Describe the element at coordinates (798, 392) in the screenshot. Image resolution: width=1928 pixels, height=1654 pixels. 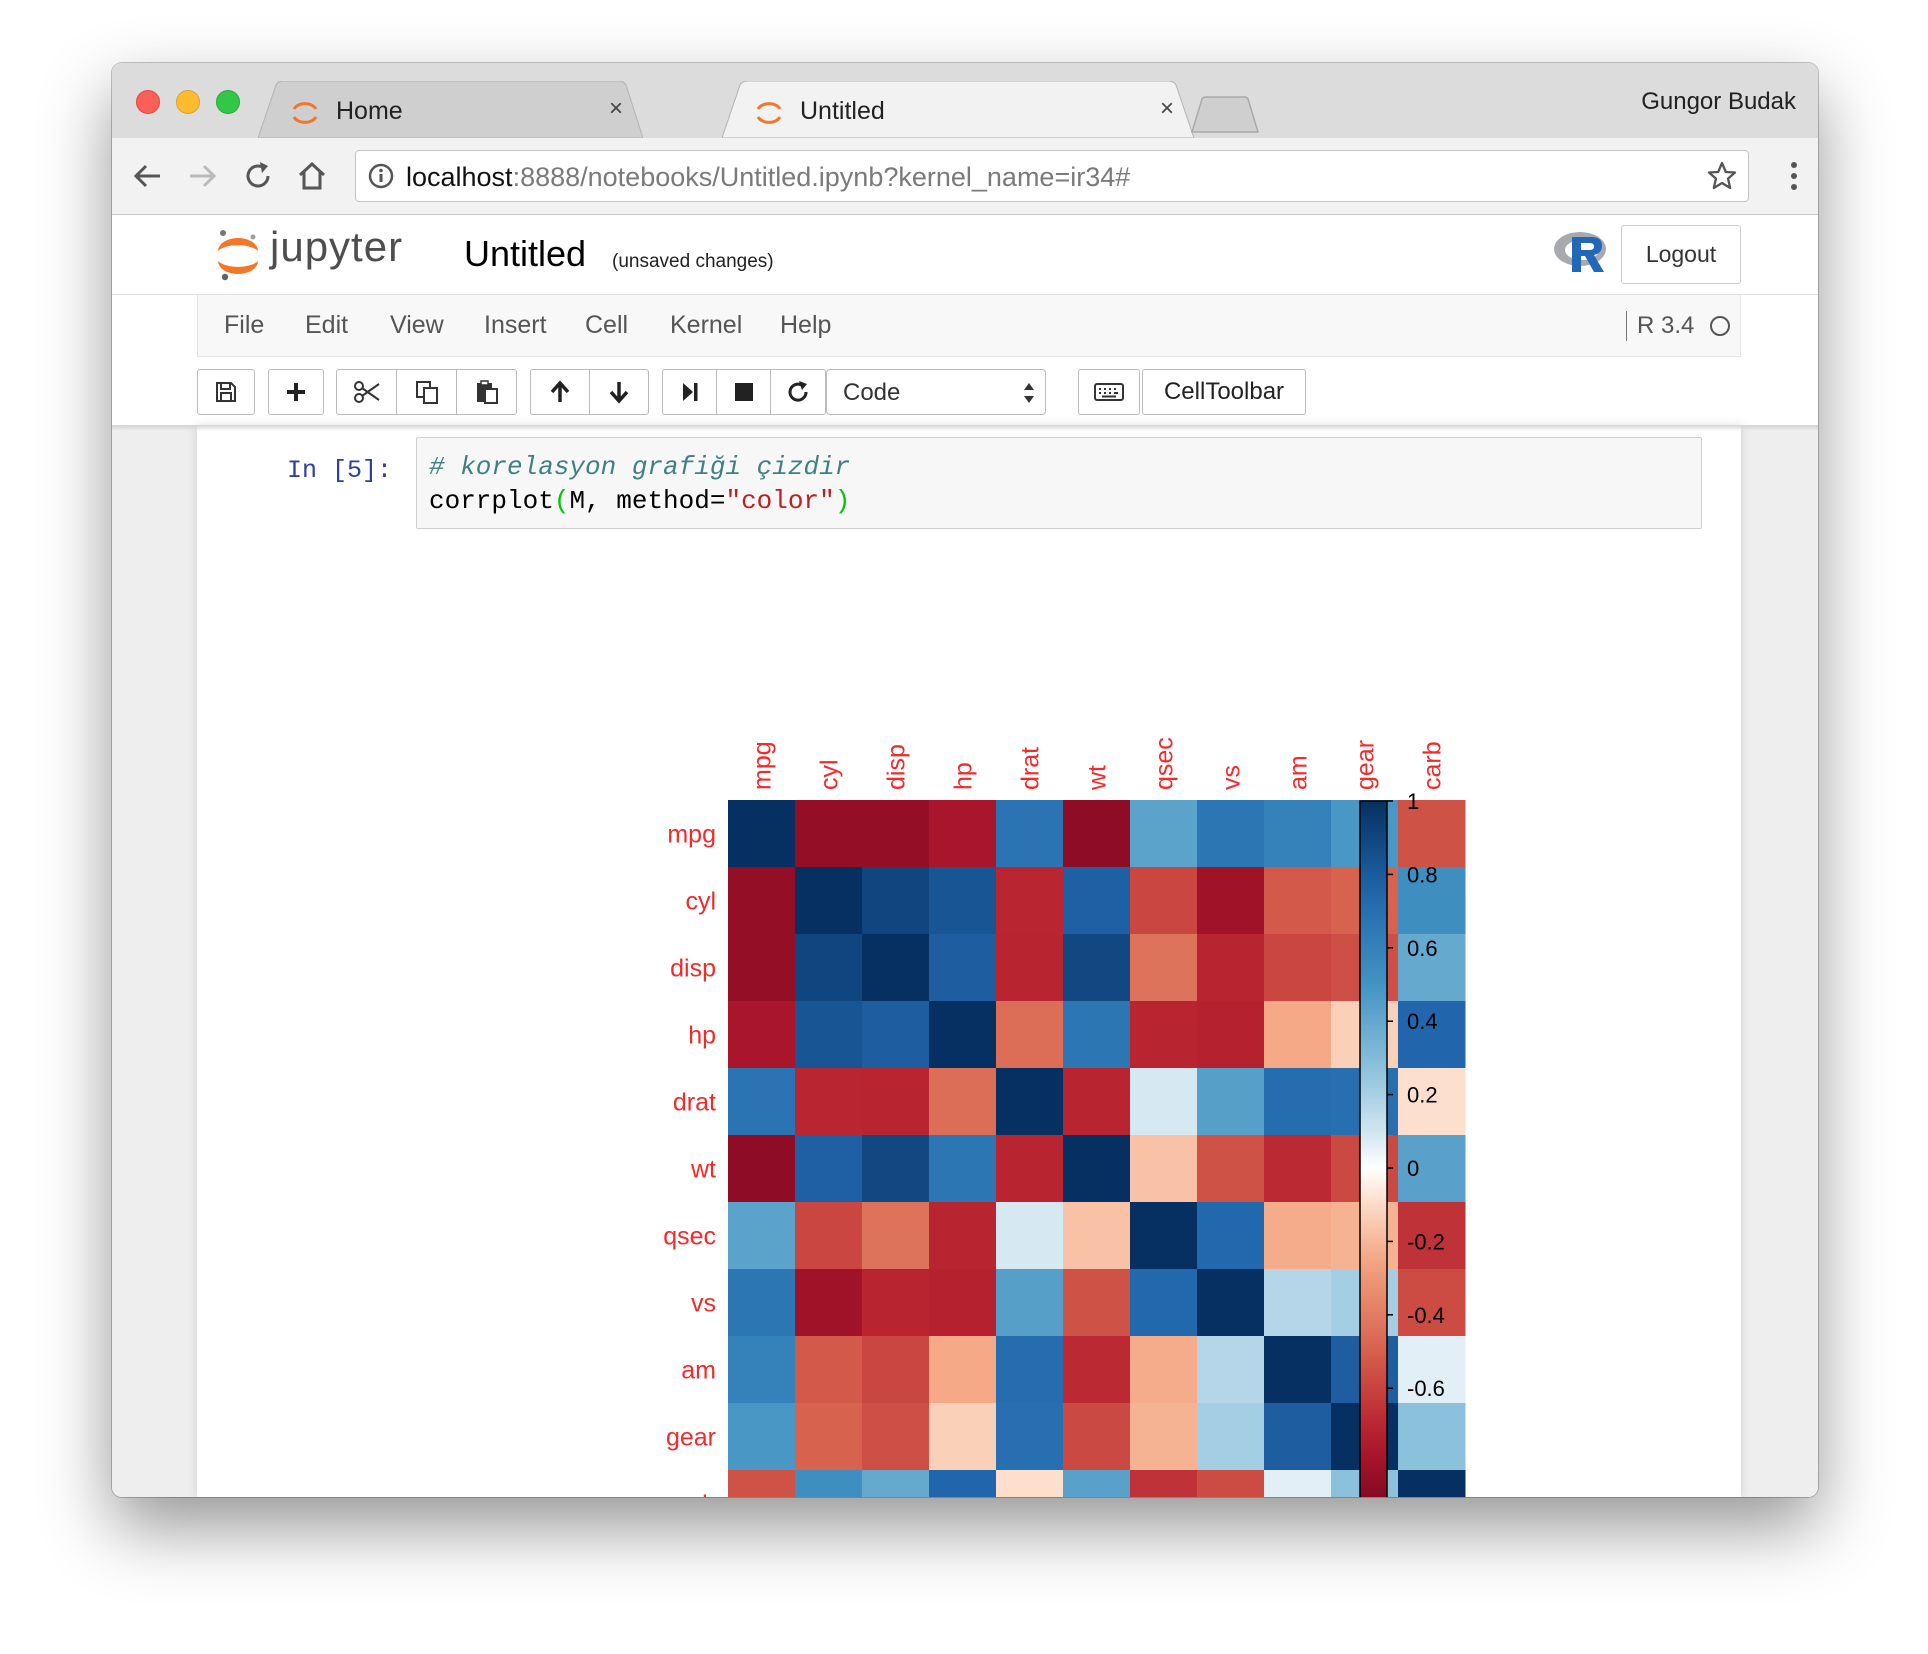
I see `restart-kernel-button` at that location.